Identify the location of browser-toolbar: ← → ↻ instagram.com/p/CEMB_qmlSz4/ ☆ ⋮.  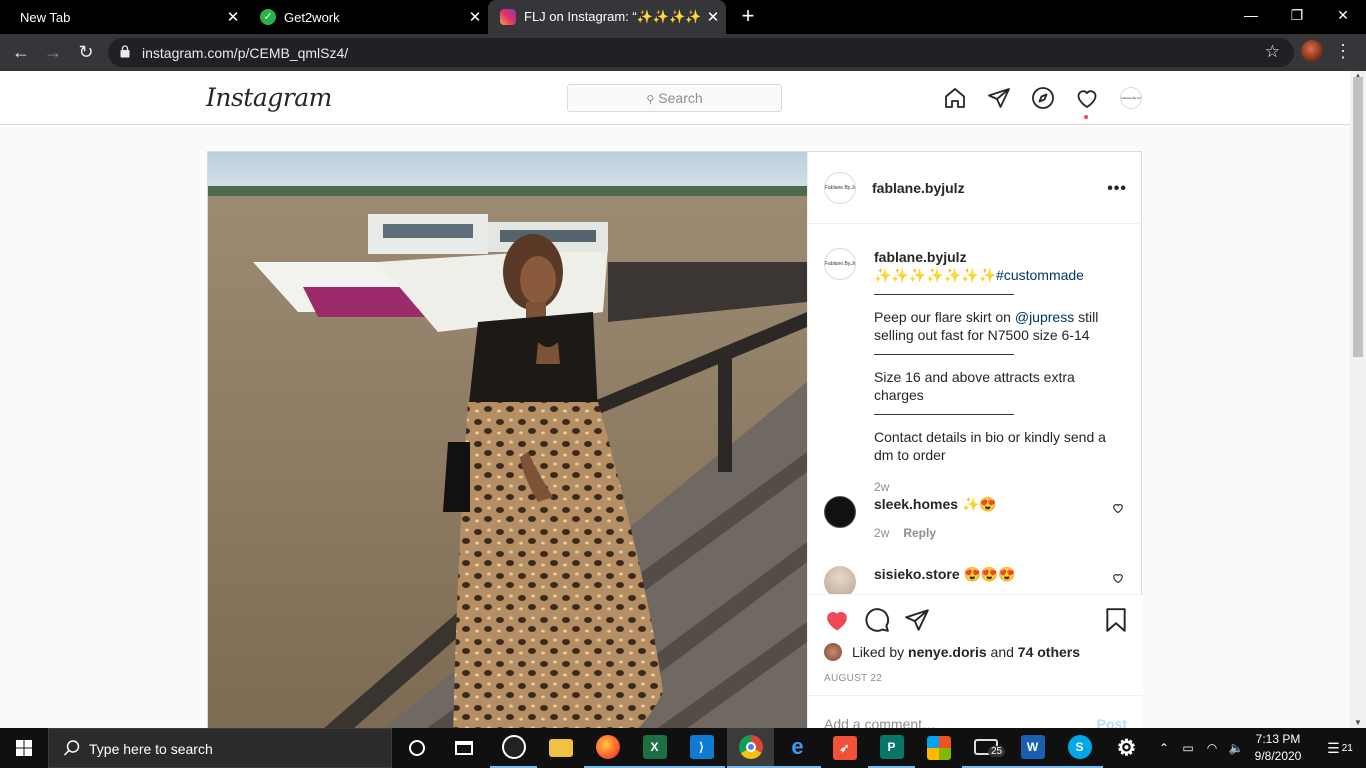
(683, 52).